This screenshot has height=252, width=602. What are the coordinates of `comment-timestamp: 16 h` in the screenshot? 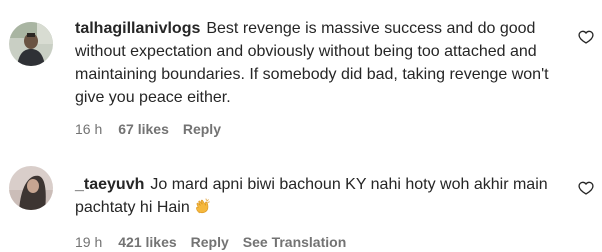 It's located at (88, 129).